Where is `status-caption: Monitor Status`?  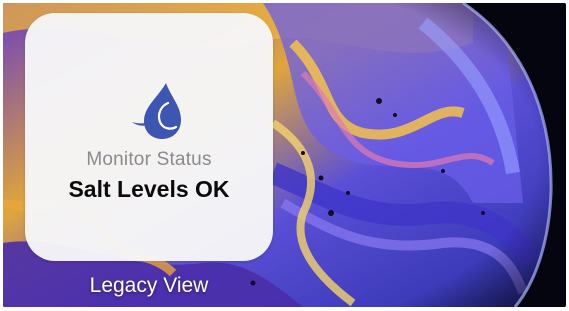 status-caption: Monitor Status is located at coordinates (149, 159).